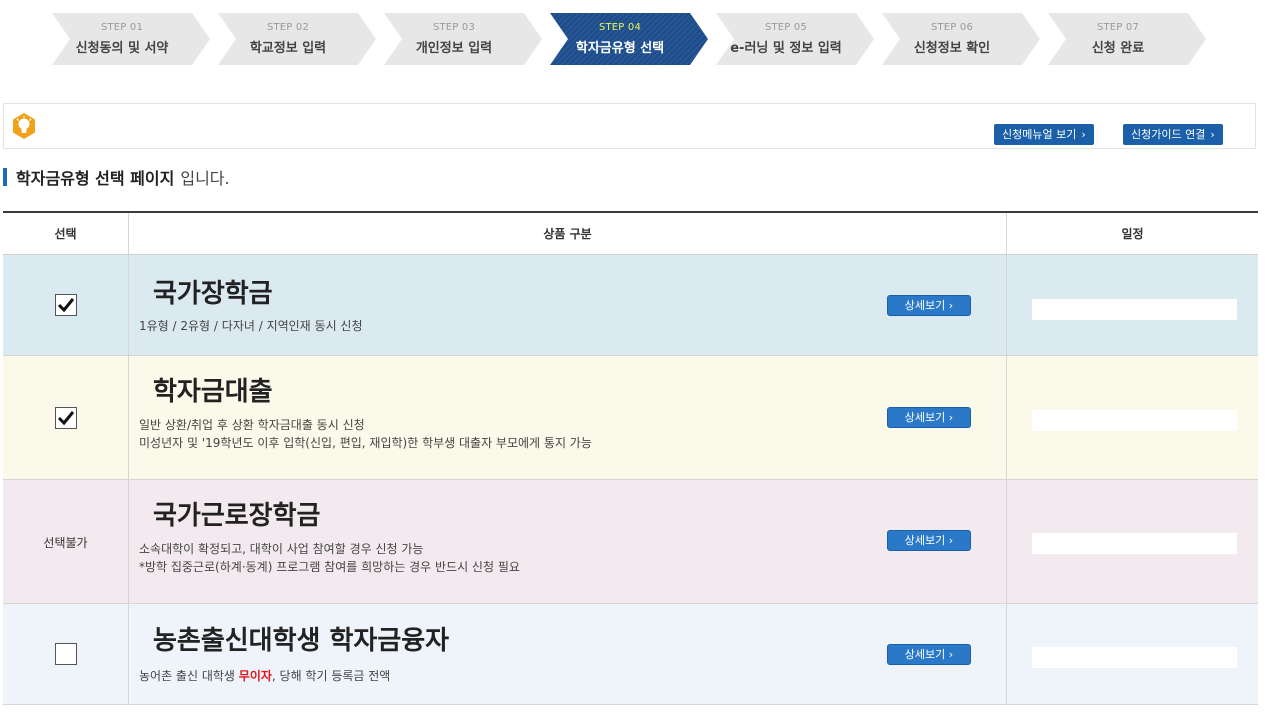 The height and width of the screenshot is (714, 1268). What do you see at coordinates (213, 392) in the screenshot?
I see `product-title: 학자금대출` at bounding box center [213, 392].